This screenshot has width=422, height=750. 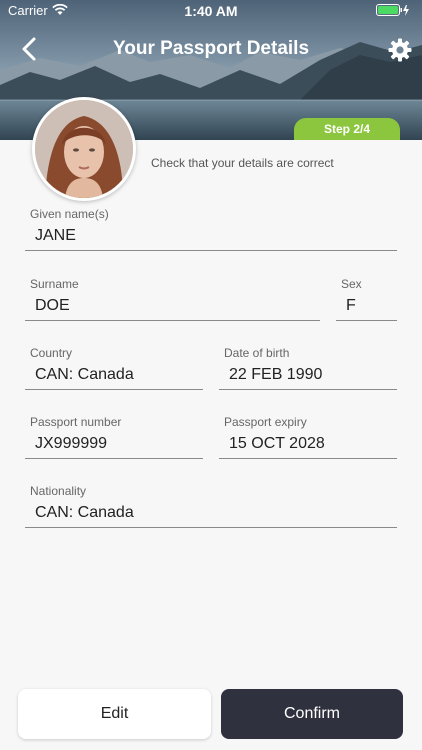 I want to click on sex-value: F, so click(x=366, y=308).